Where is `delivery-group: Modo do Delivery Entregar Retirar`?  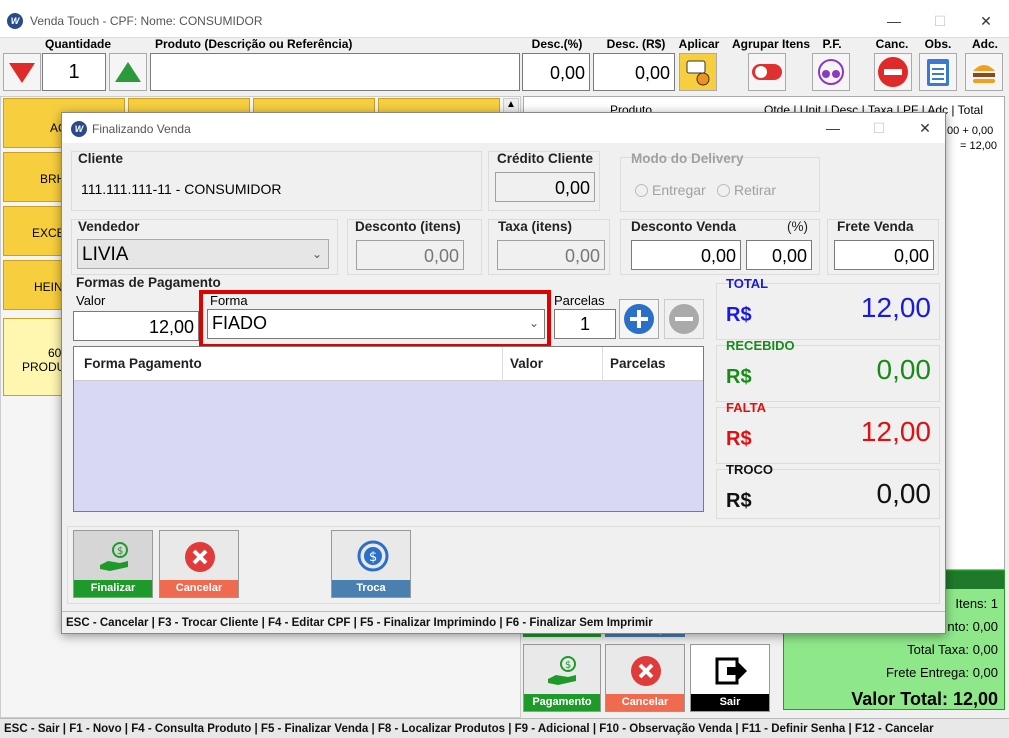 delivery-group: Modo do Delivery Entregar Retirar is located at coordinates (720, 181).